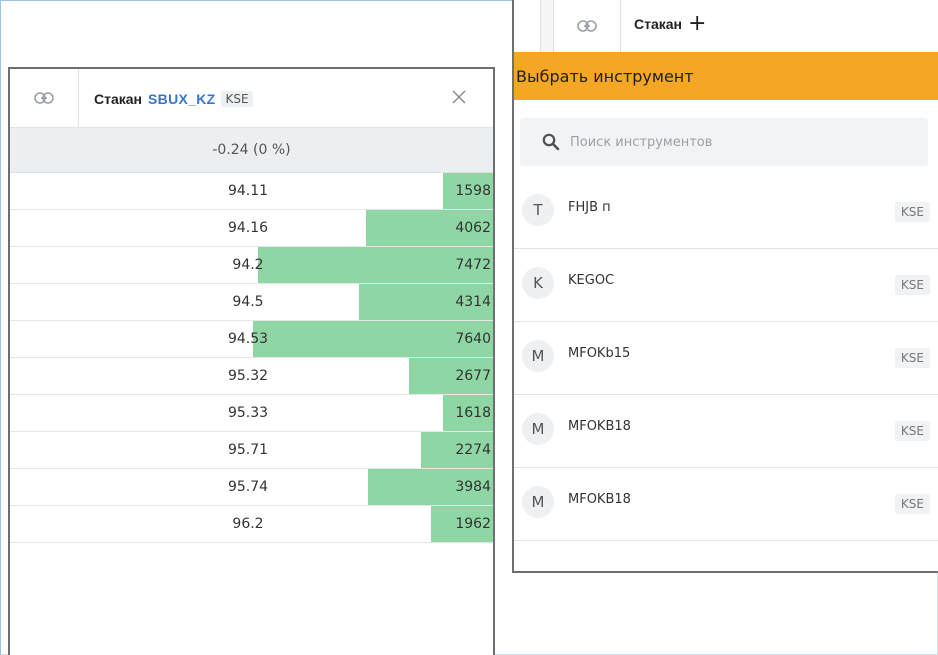  I want to click on order-book-row: 96.2 1962, so click(251, 524).